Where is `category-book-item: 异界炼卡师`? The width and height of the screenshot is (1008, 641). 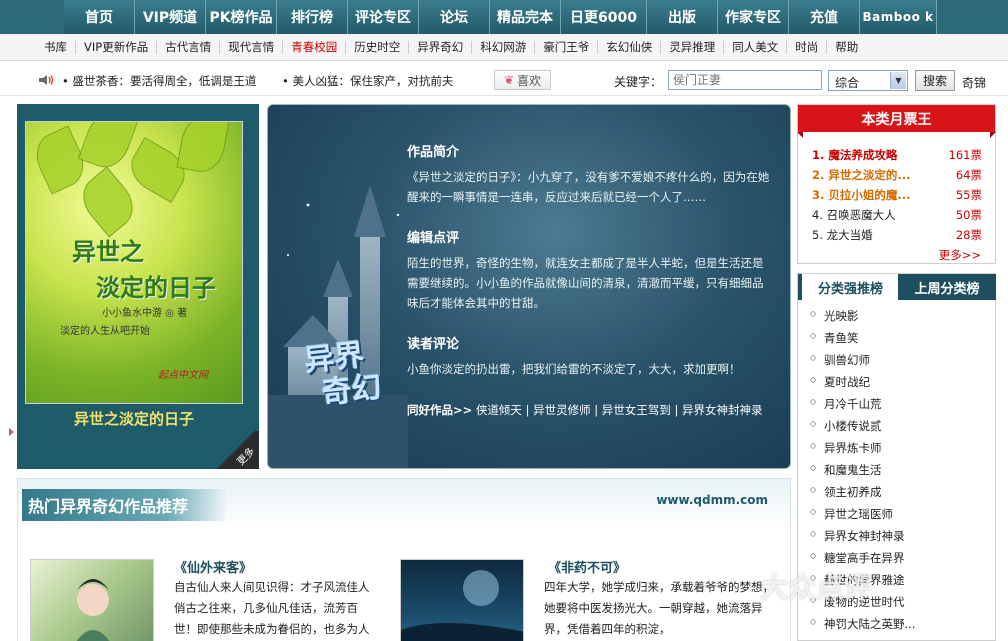
category-book-item: 异界炼卡师 is located at coordinates (862, 451).